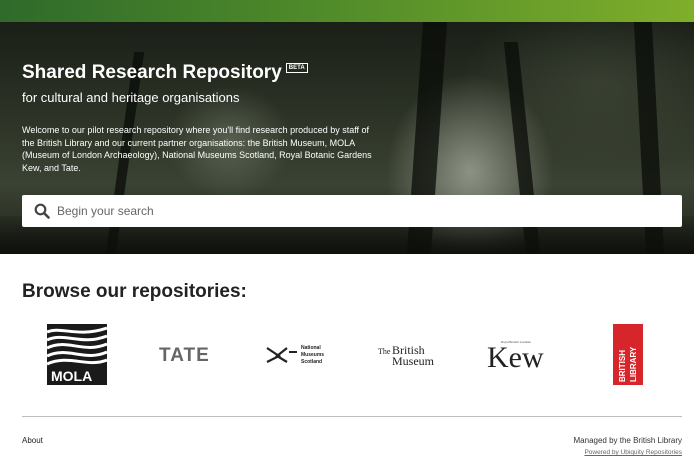 This screenshot has height=463, width=694. I want to click on british-museum-logo: The British Museum, so click(409, 355).